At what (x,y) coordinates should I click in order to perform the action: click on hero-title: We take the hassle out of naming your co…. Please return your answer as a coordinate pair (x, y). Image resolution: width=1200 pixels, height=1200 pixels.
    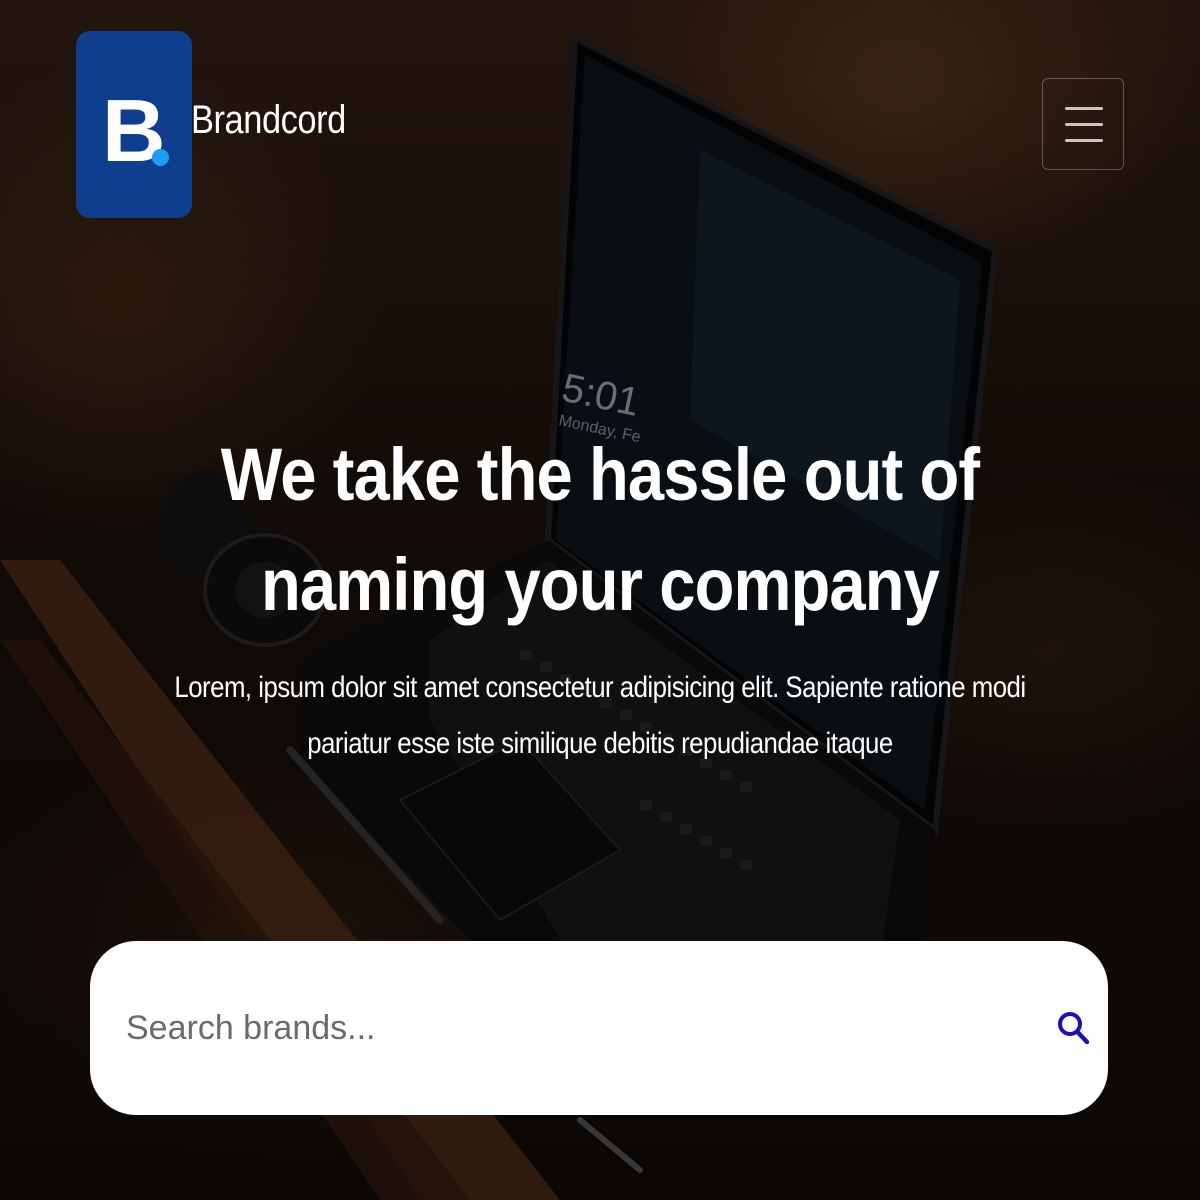
    Looking at the image, I should click on (600, 529).